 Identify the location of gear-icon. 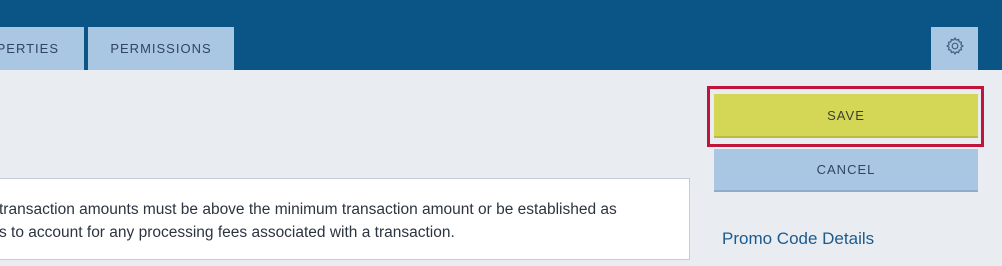
(955, 48).